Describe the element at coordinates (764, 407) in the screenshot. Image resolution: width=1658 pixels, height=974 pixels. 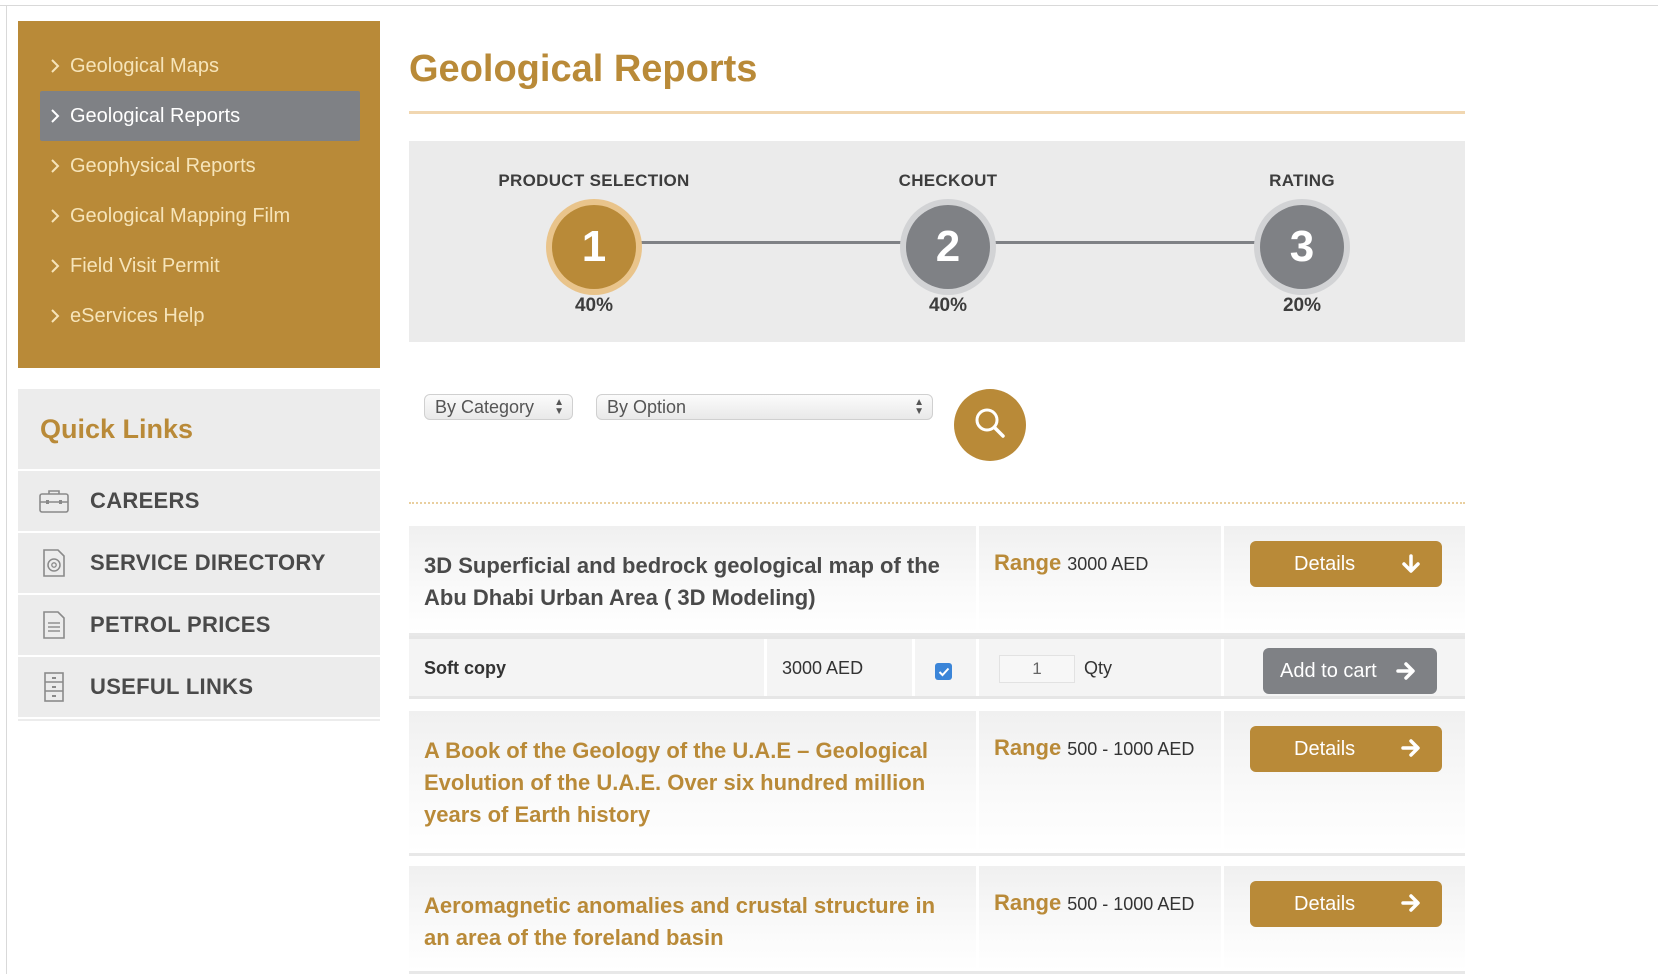
I see `option-select: By Option ▲ ▼` at that location.